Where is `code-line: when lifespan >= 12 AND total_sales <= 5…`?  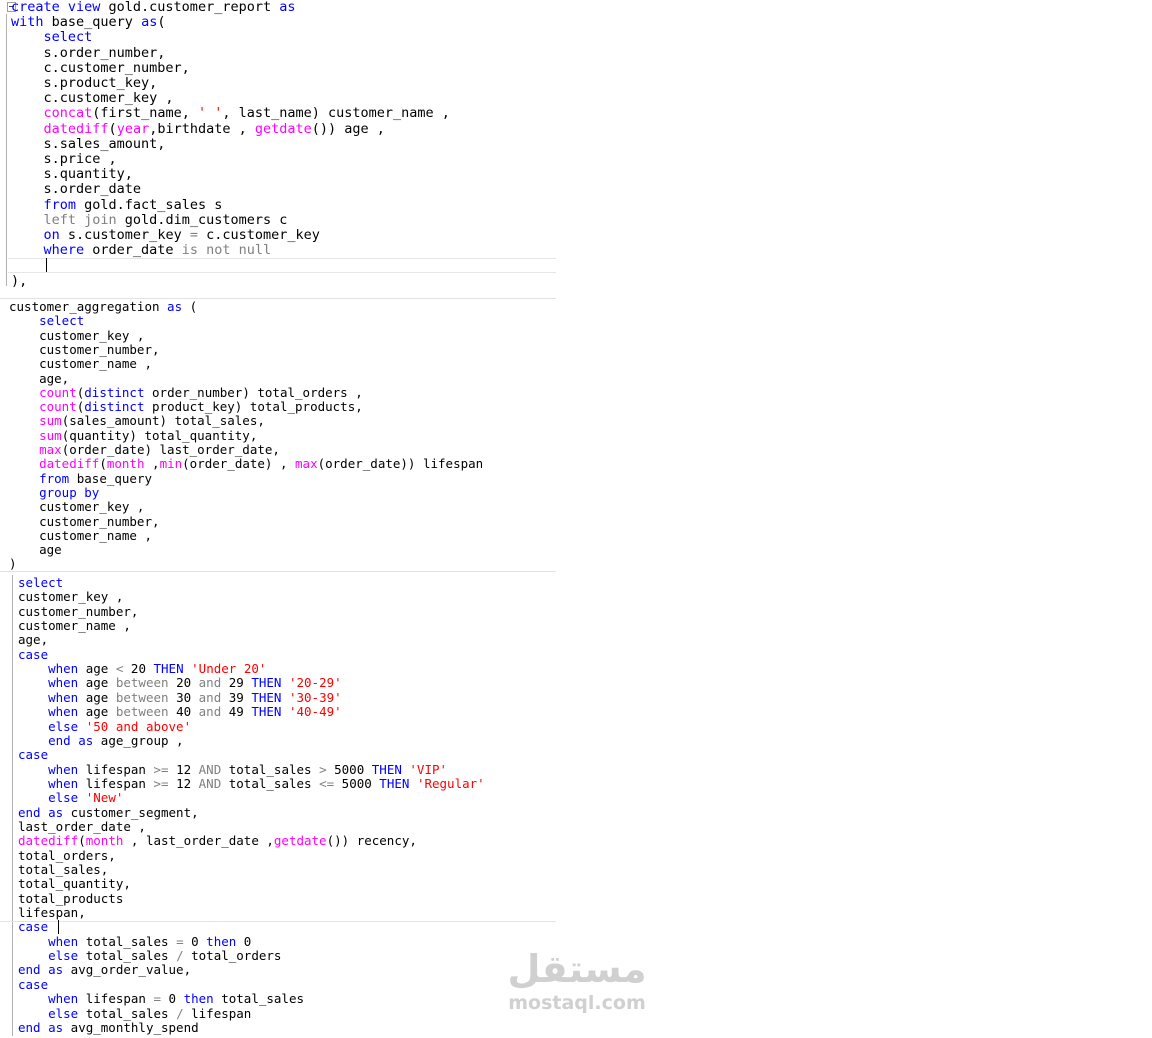 code-line: when lifespan >= 12 AND total_sales <= 5… is located at coordinates (251, 783).